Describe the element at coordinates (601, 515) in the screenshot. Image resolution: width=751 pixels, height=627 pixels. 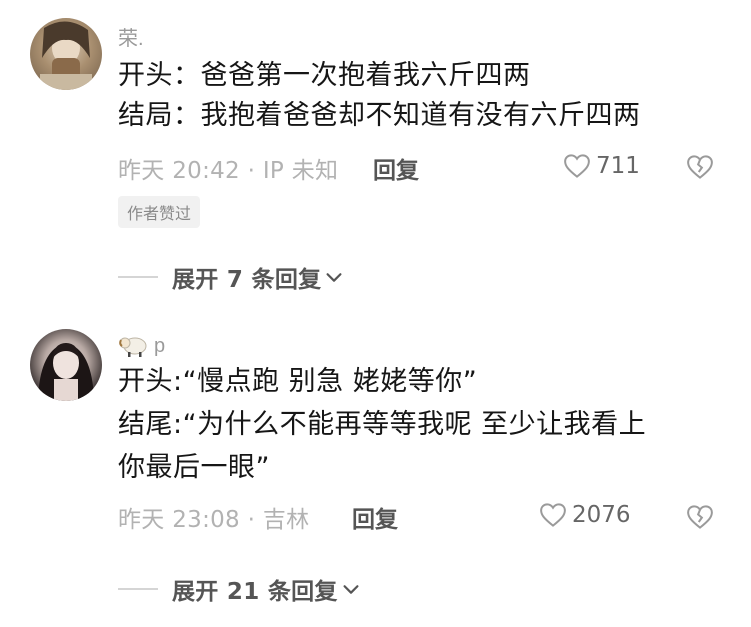
I see `like-count: 2076` at that location.